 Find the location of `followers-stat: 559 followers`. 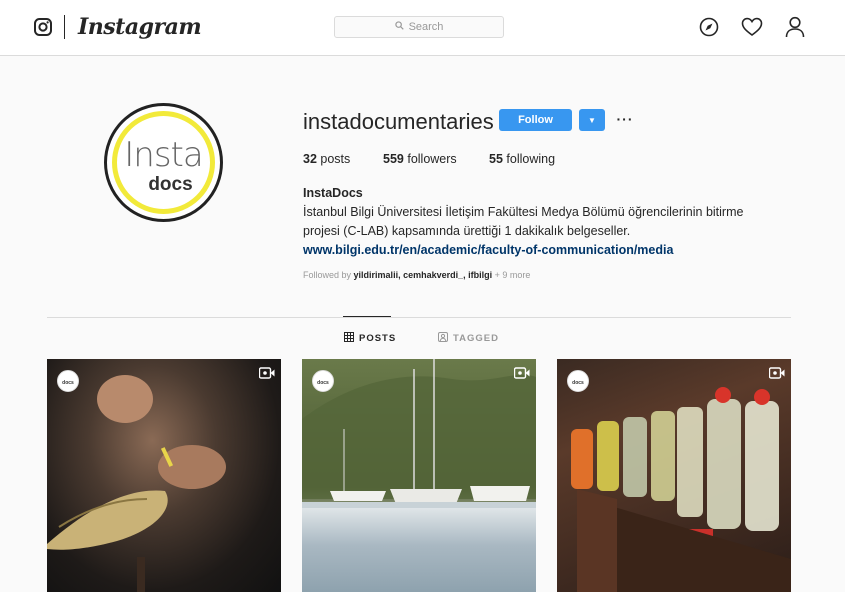

followers-stat: 559 followers is located at coordinates (420, 159).